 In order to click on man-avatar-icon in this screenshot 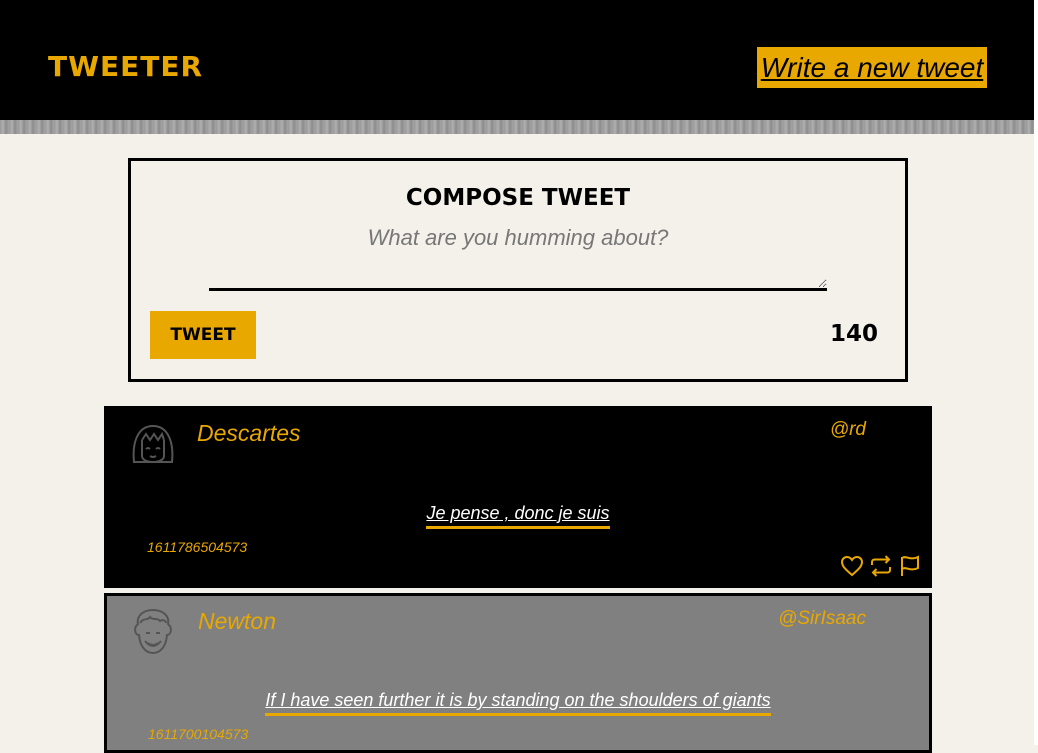, I will do `click(153, 632)`.